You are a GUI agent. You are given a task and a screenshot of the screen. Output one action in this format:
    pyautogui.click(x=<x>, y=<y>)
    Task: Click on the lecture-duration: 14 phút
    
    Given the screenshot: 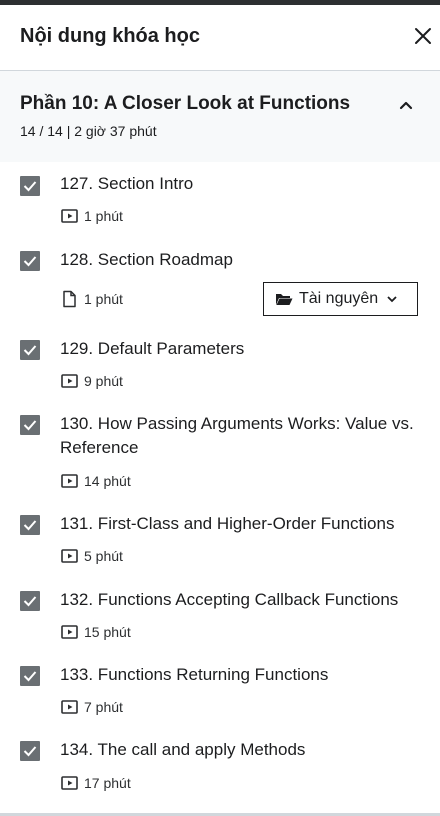 What is the action you would take?
    pyautogui.click(x=107, y=481)
    